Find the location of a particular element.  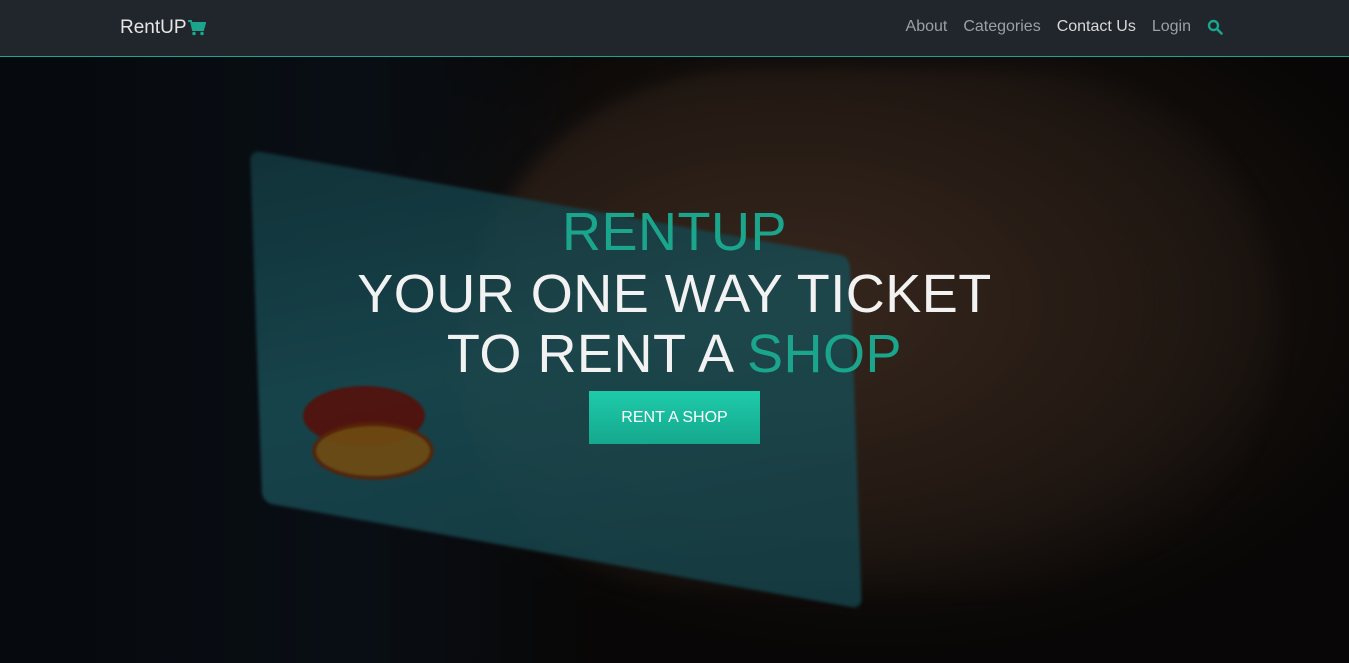

shopping-cart-icon is located at coordinates (196, 28).